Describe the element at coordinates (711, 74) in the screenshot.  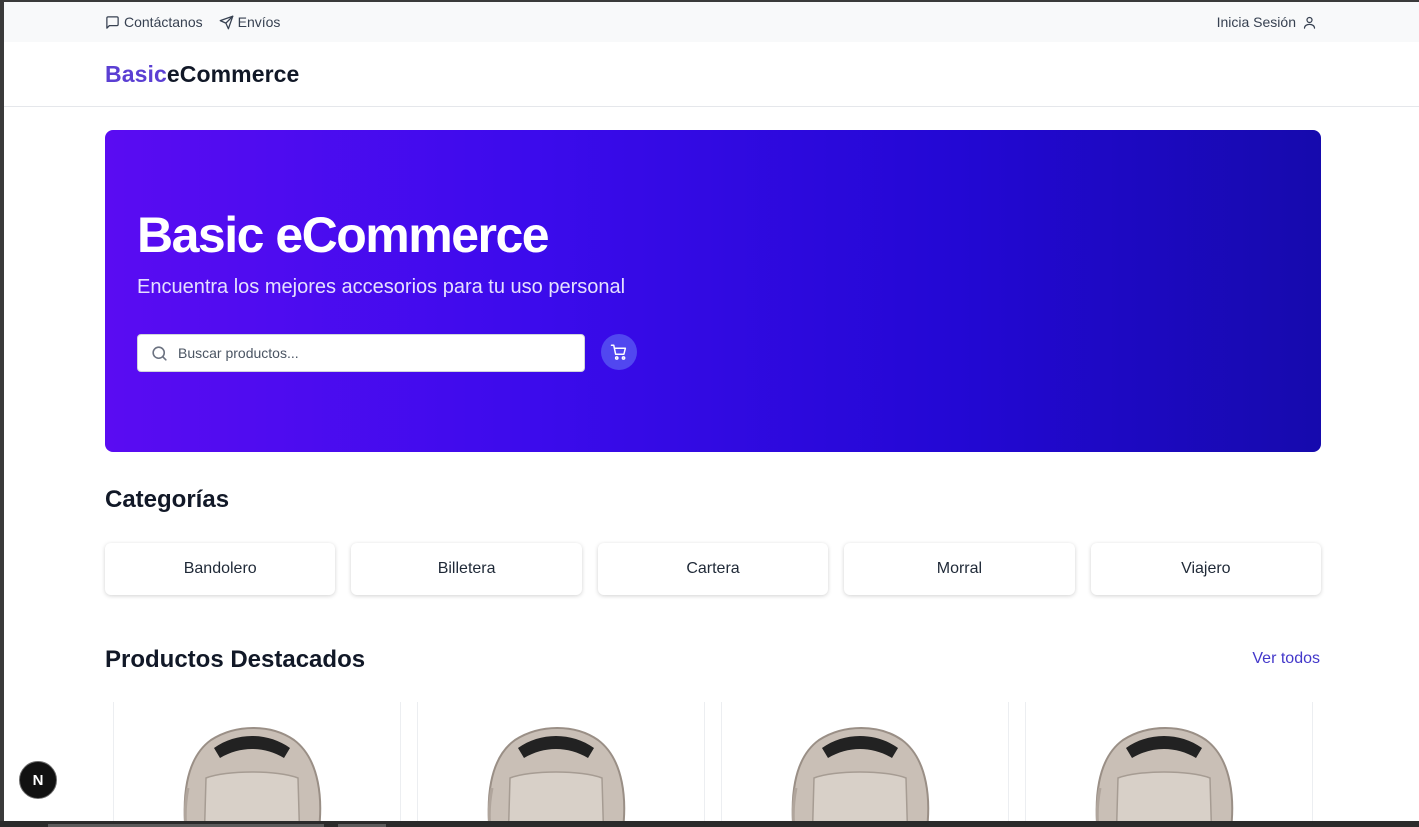
I see `site-header: BasiceCommerce` at that location.